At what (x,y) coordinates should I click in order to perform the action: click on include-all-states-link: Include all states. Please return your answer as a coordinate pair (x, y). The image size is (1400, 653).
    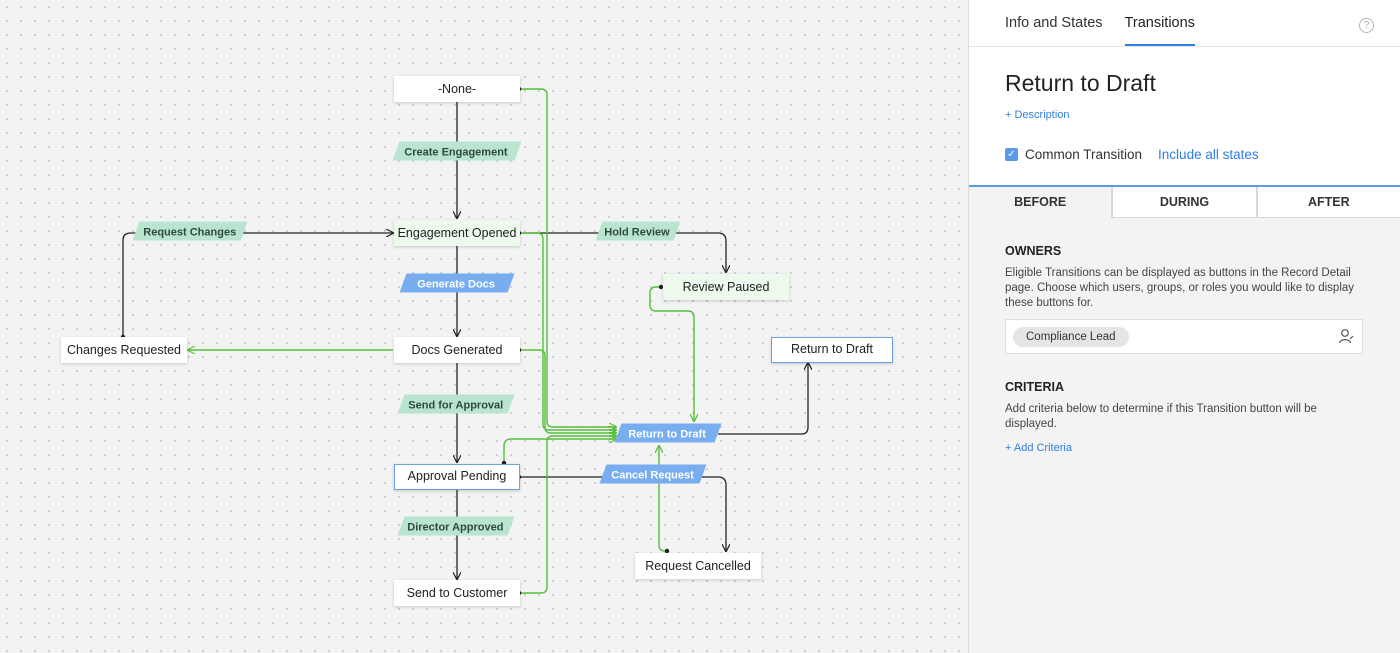
    Looking at the image, I should click on (1208, 154).